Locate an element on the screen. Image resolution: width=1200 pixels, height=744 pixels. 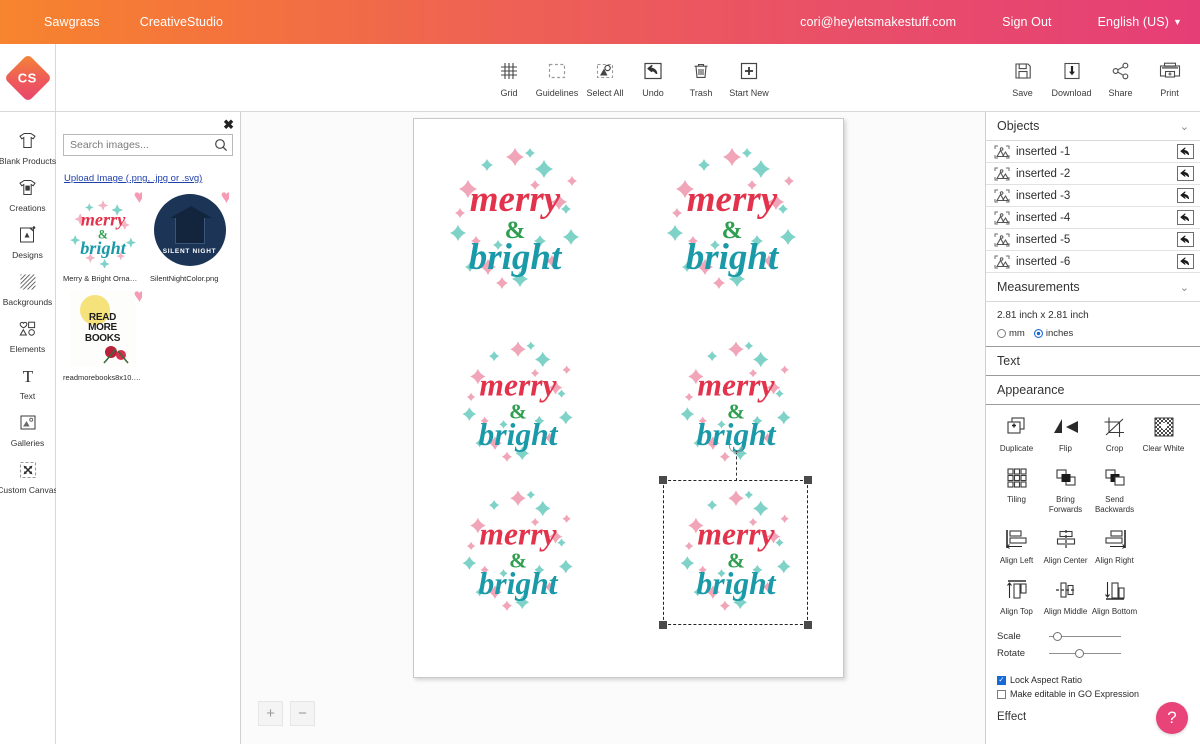
thumbnail-item-read-more-books: READ MORE BOOKS ♥ readmorebooks8x10.jpg is located at coordinates (102, 335).